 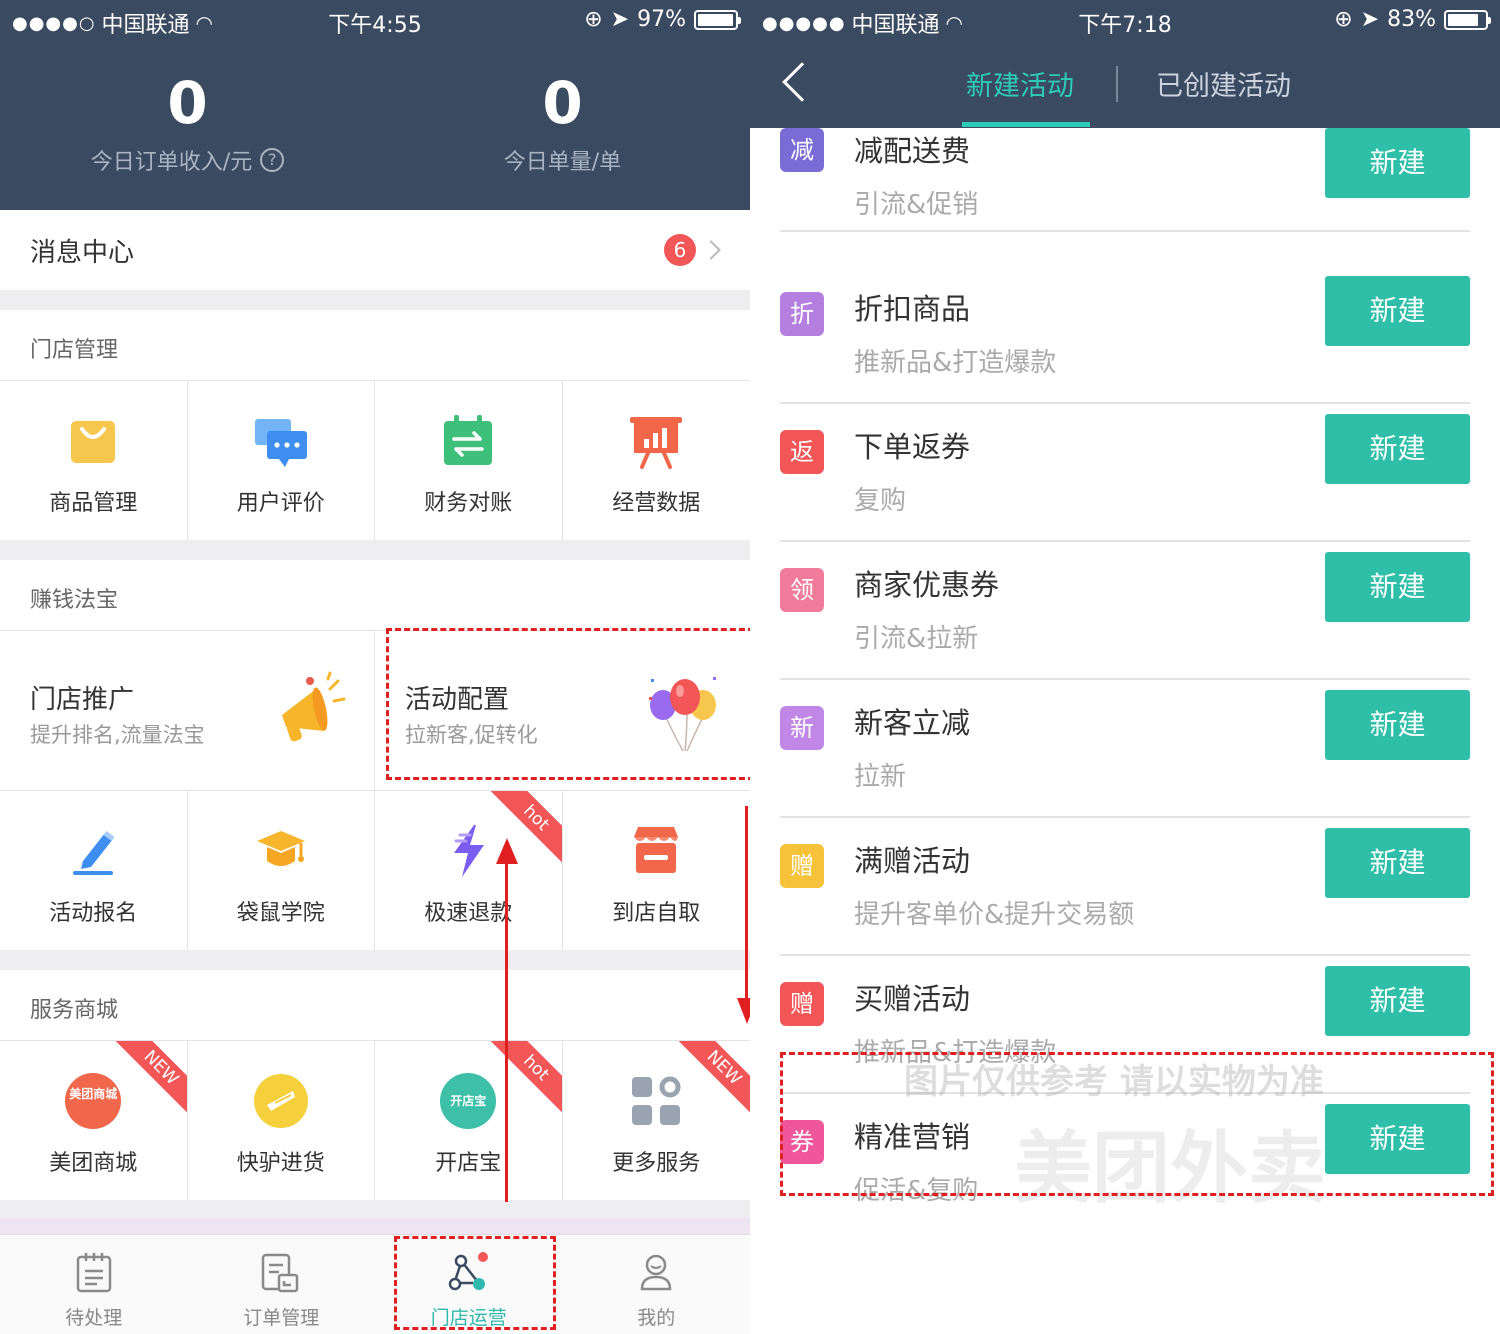 I want to click on grid-item-label: 美团商城, so click(x=93, y=1163).